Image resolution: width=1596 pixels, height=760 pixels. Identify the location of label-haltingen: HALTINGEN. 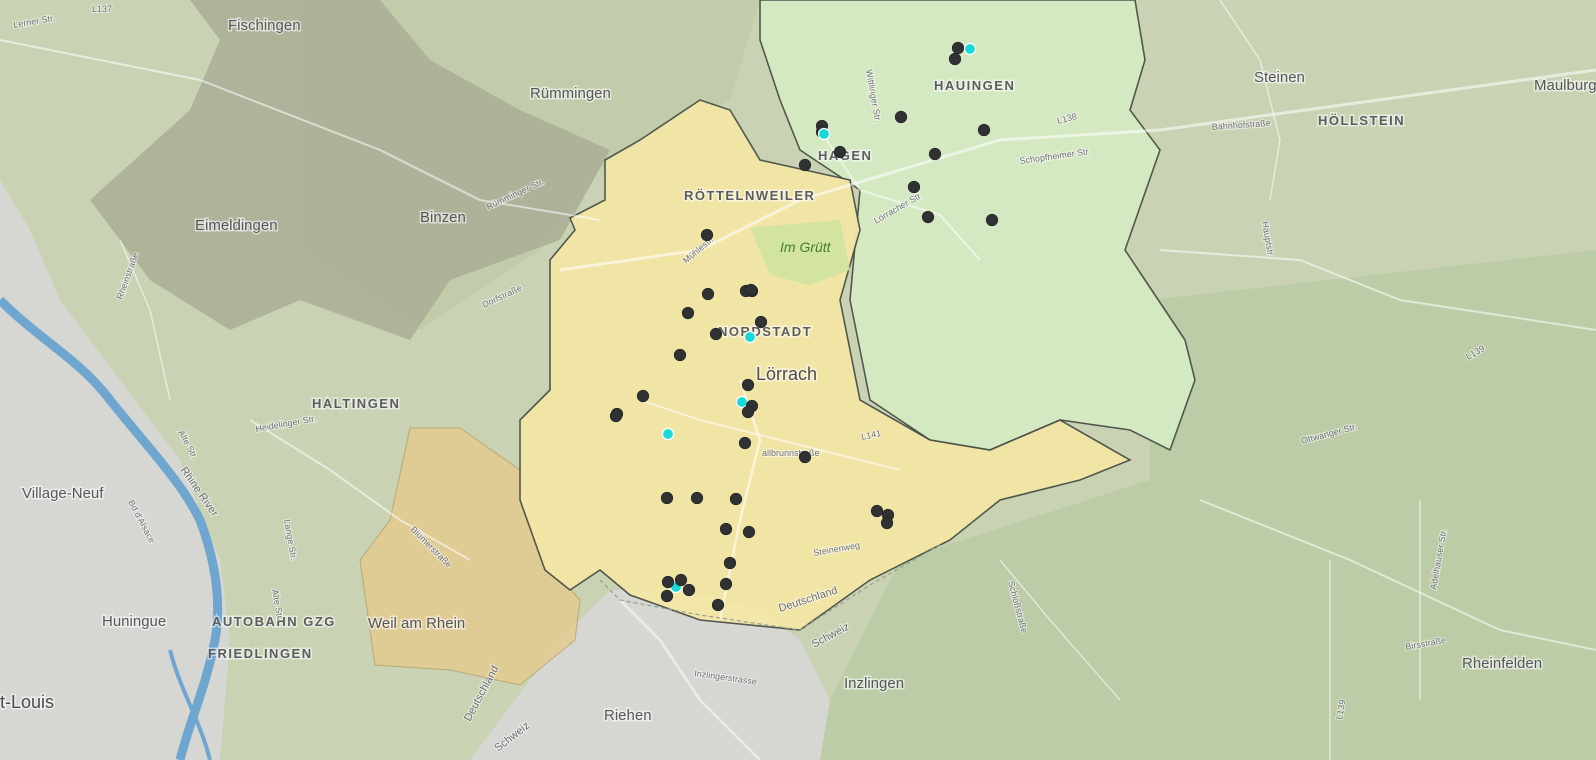
(356, 403).